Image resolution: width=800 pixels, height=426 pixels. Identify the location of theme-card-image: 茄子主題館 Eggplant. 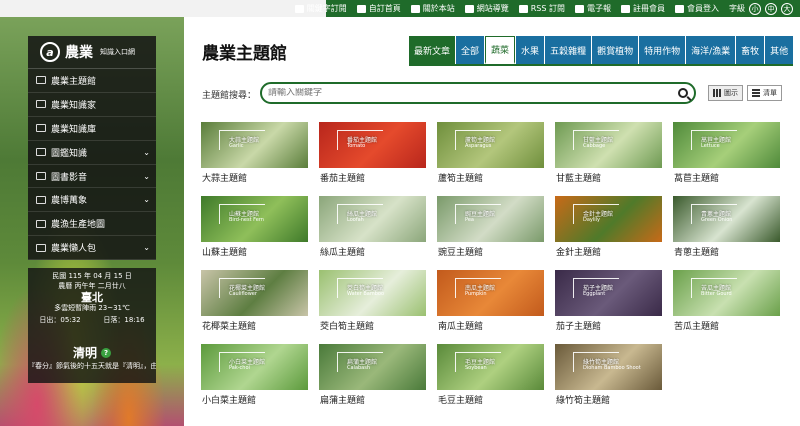
(608, 293).